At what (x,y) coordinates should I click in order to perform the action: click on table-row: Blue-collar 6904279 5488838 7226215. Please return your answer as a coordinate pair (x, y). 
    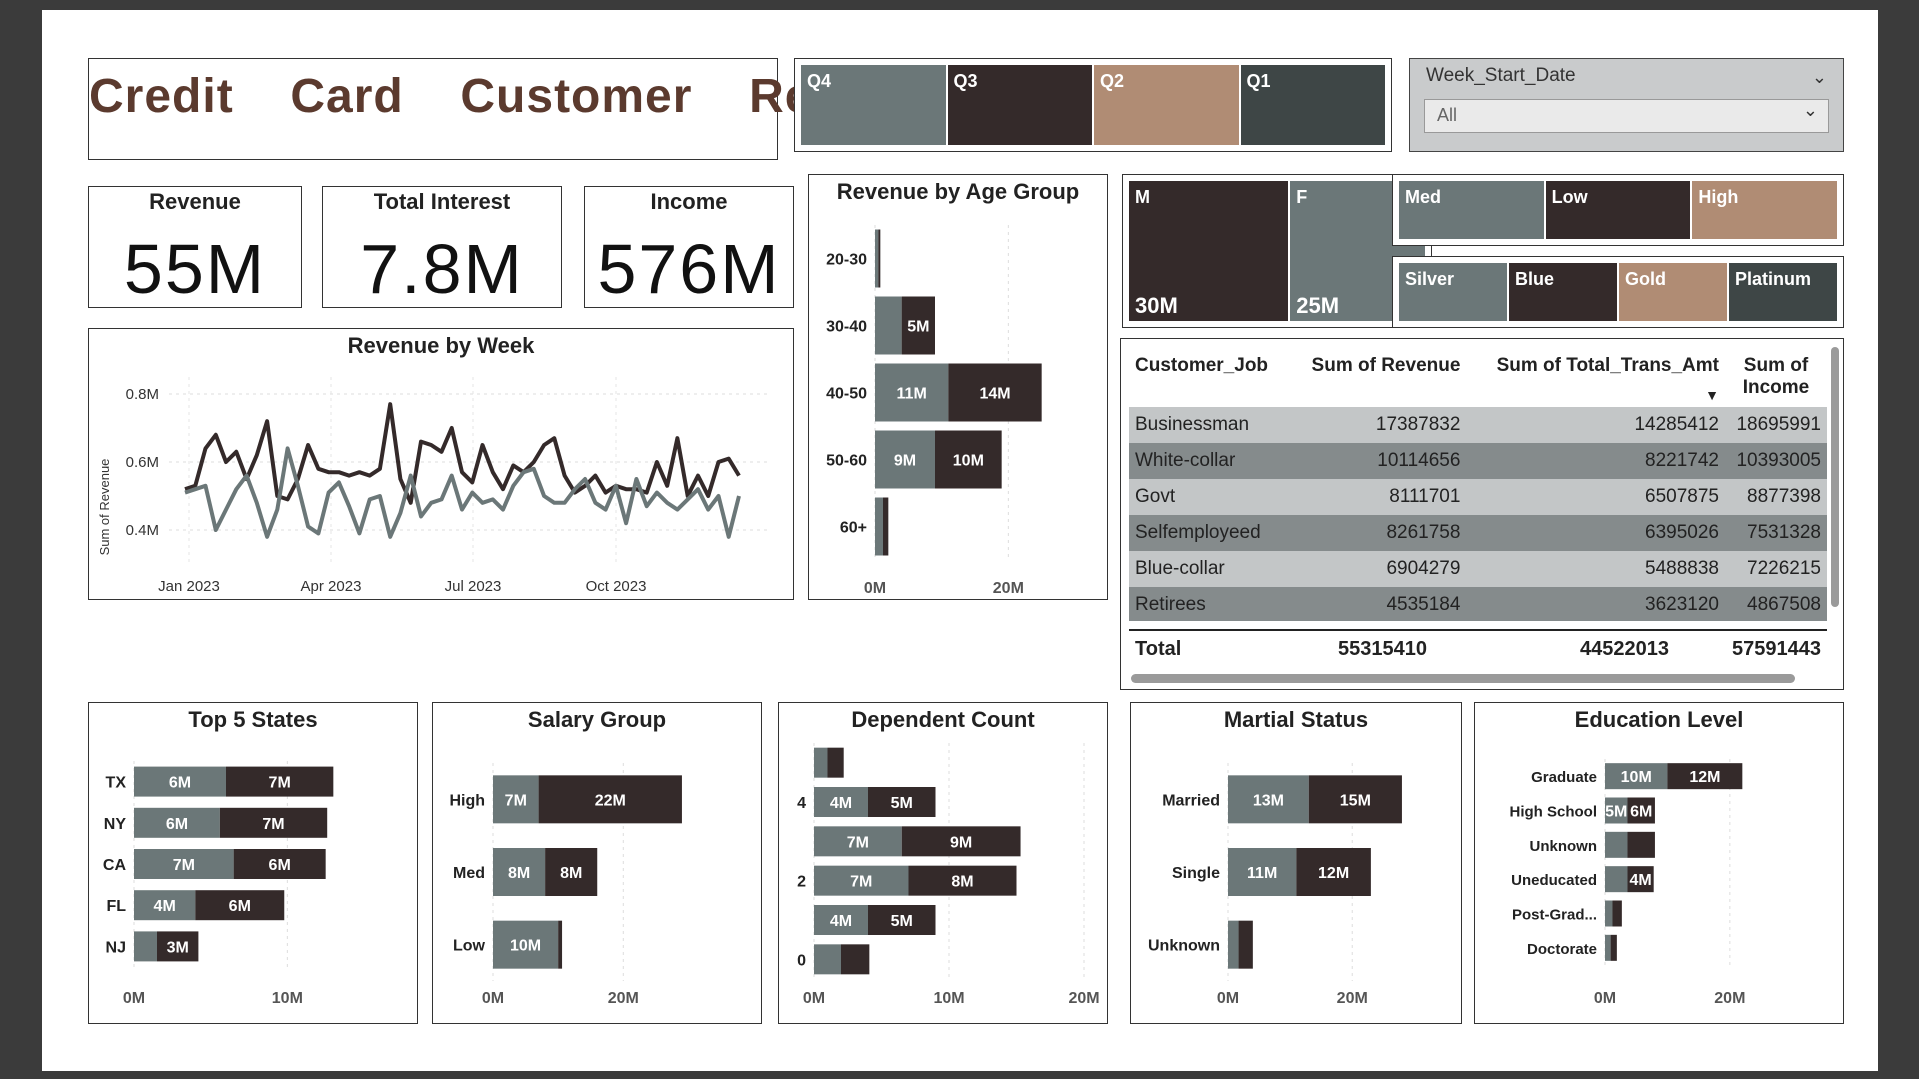
    Looking at the image, I should click on (1478, 569).